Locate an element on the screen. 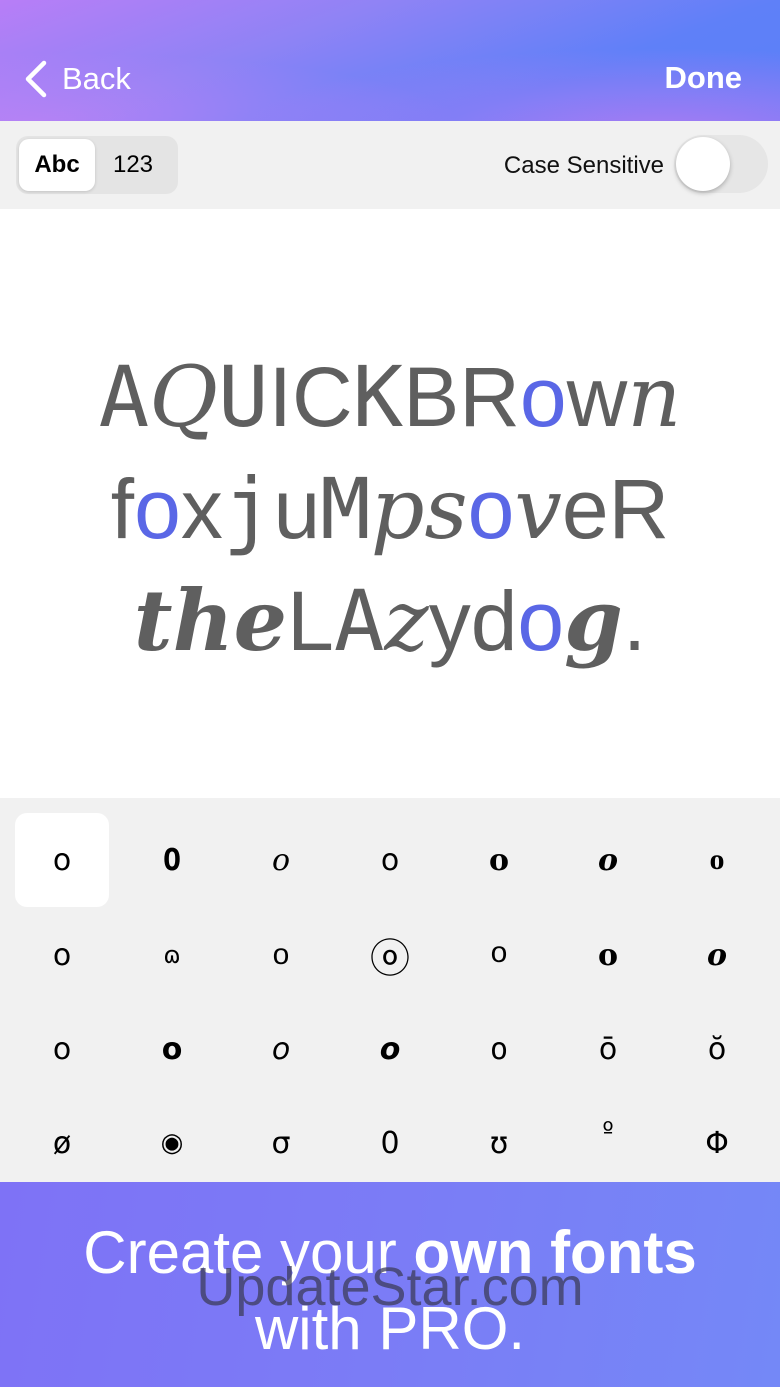 This screenshot has width=780, height=1387. glyph-option: ʊ is located at coordinates (499, 1143).